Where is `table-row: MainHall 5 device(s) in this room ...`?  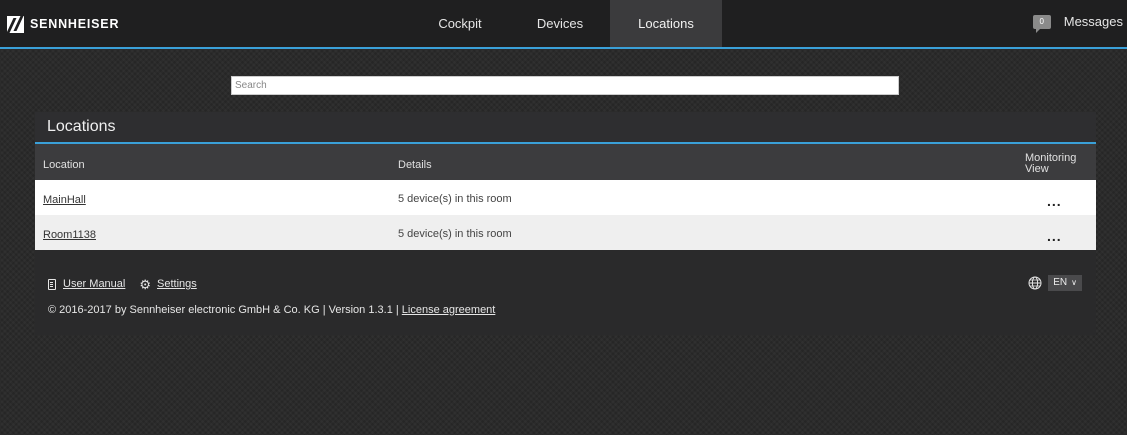
table-row: MainHall 5 device(s) in this room ... is located at coordinates (565, 197).